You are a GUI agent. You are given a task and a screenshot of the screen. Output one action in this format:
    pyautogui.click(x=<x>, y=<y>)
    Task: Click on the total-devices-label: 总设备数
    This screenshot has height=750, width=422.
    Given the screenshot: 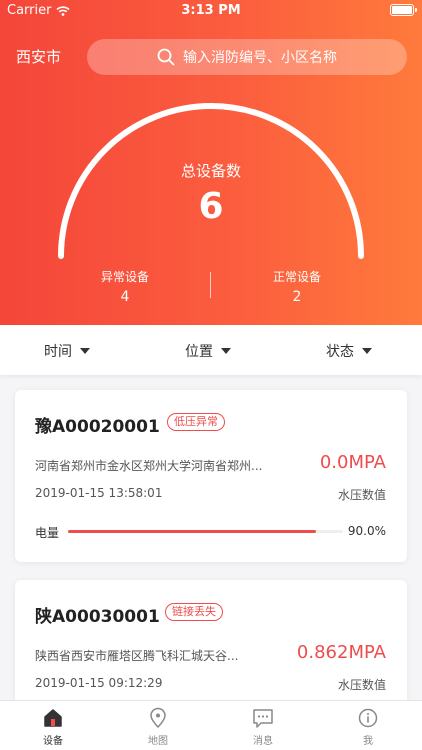 What is the action you would take?
    pyautogui.click(x=210, y=171)
    